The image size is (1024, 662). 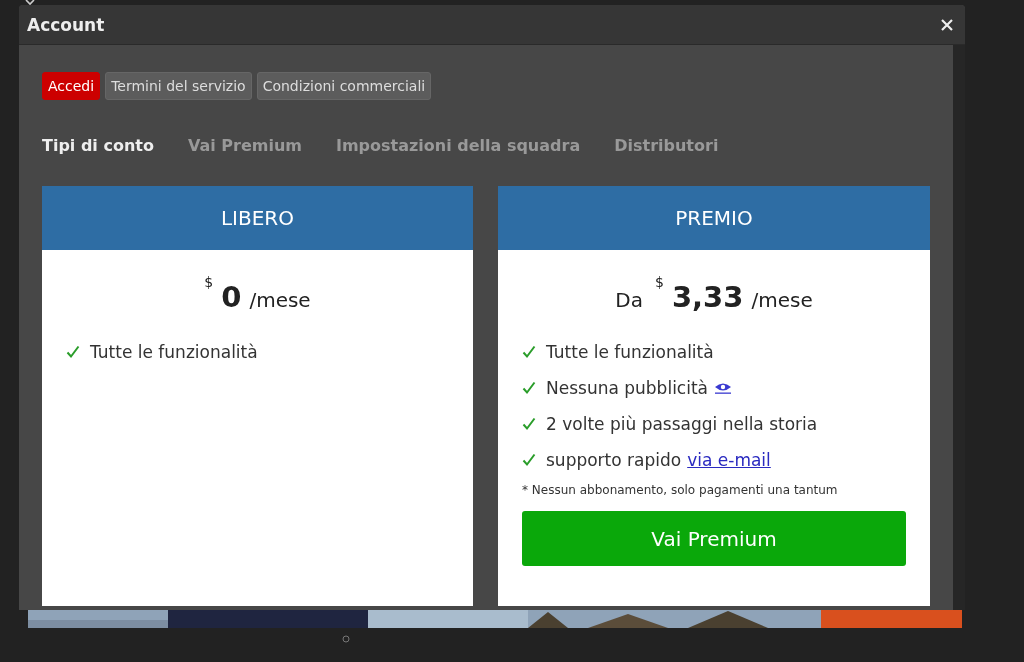 What do you see at coordinates (723, 388) in the screenshot?
I see `eye-icon` at bounding box center [723, 388].